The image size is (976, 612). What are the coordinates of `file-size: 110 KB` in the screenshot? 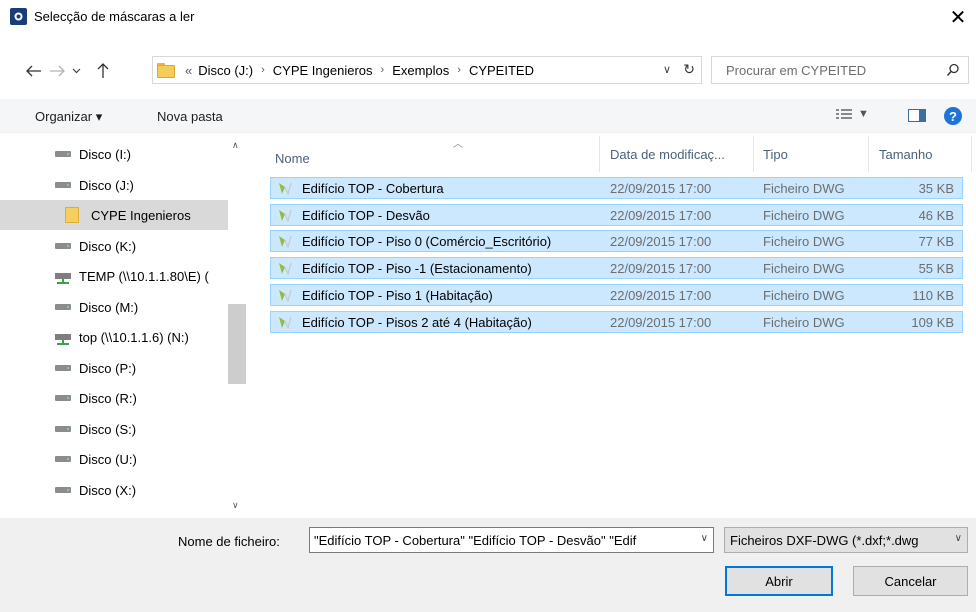 It's located at (933, 295).